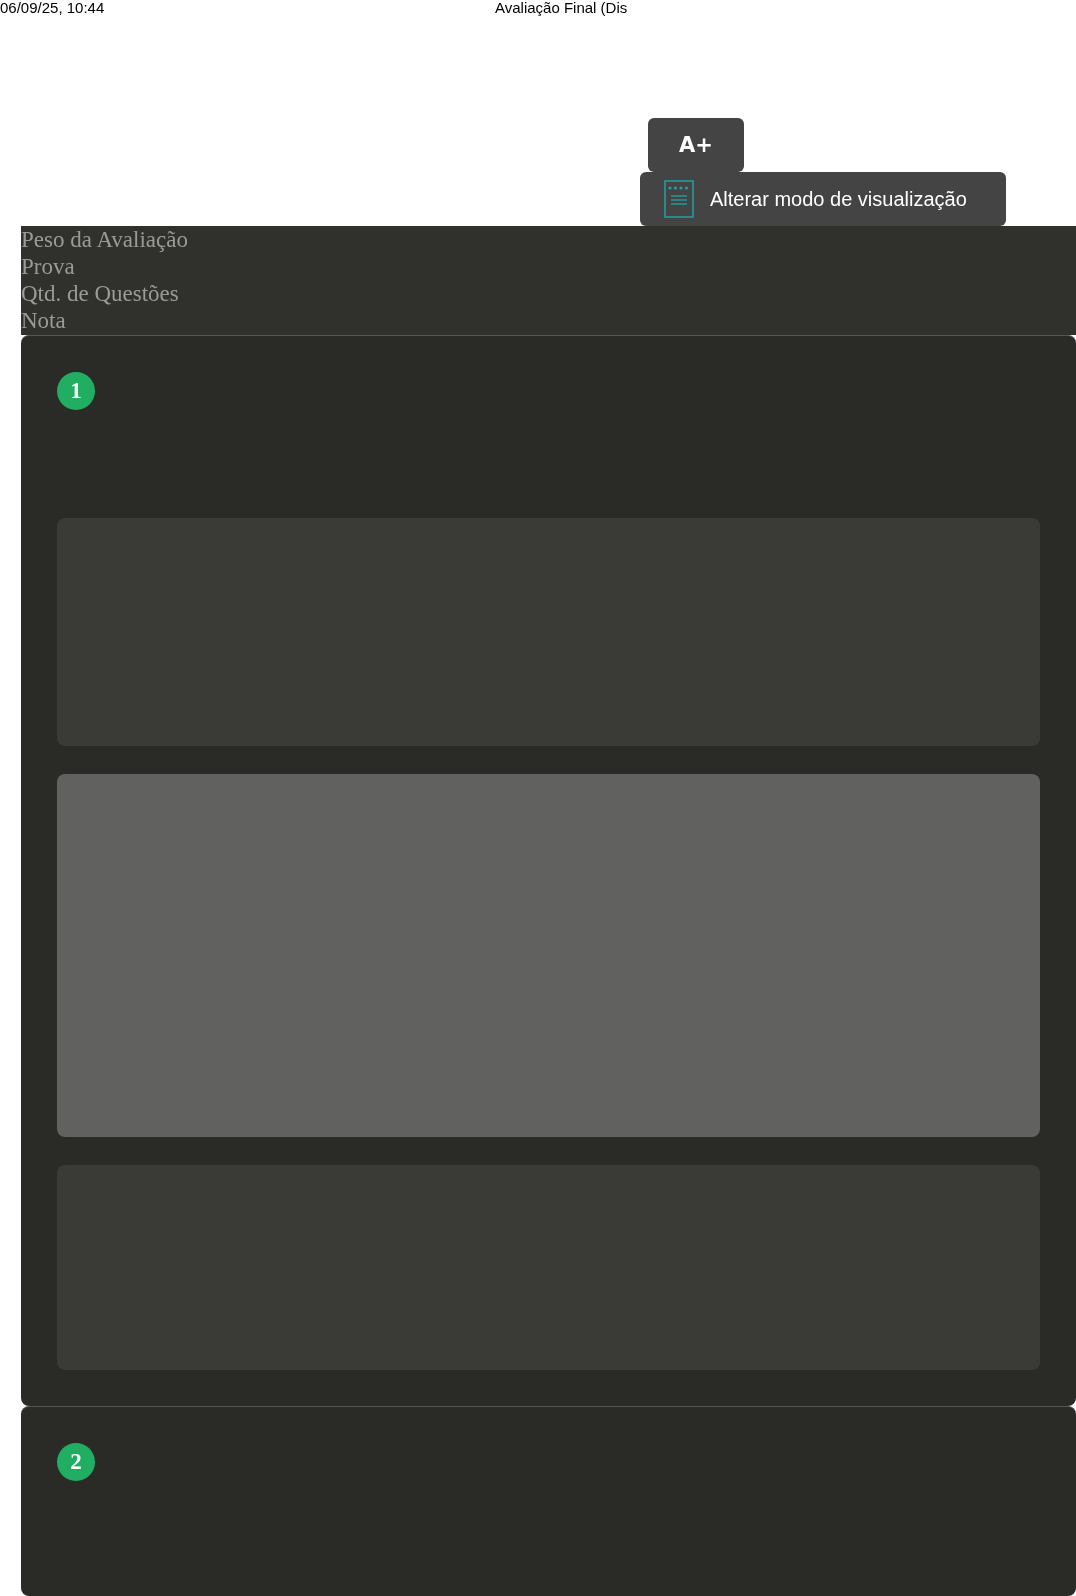 The image size is (1076, 1596). What do you see at coordinates (696, 145) in the screenshot?
I see `font-size-button: A+` at bounding box center [696, 145].